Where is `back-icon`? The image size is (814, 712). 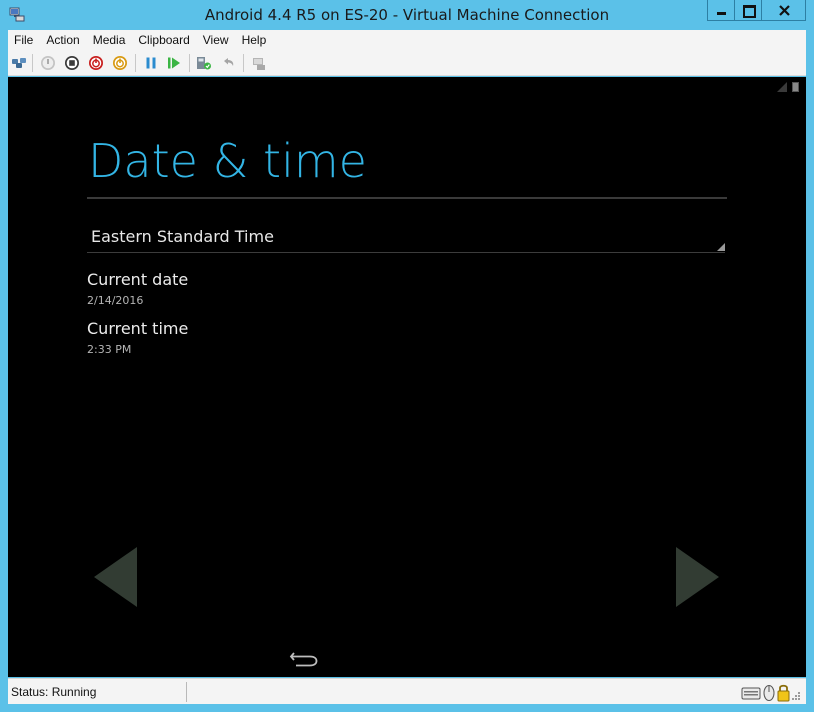
back-icon is located at coordinates (304, 659).